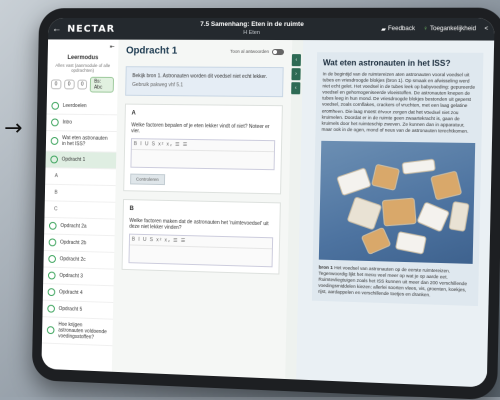 This screenshot has height=400, width=500. Describe the element at coordinates (74, 106) in the screenshot. I see `sidebar-item-label: Leerdoelen` at that location.